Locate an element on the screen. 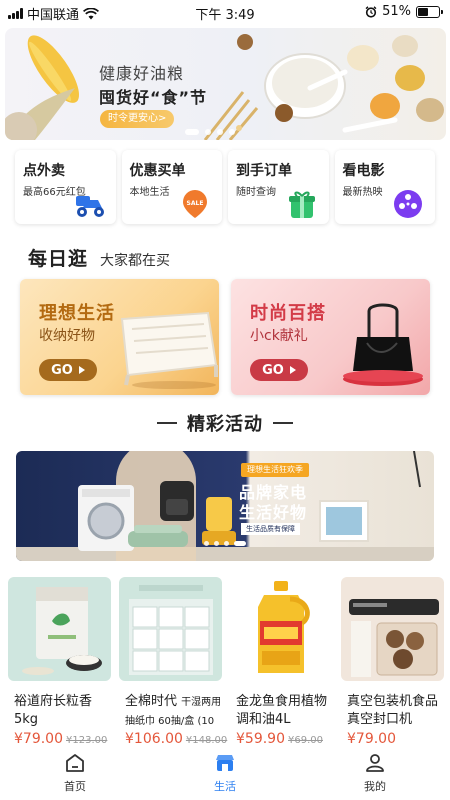 This screenshot has height=800, width=450. banner-tag: 理想生活狂欢季 is located at coordinates (275, 470).